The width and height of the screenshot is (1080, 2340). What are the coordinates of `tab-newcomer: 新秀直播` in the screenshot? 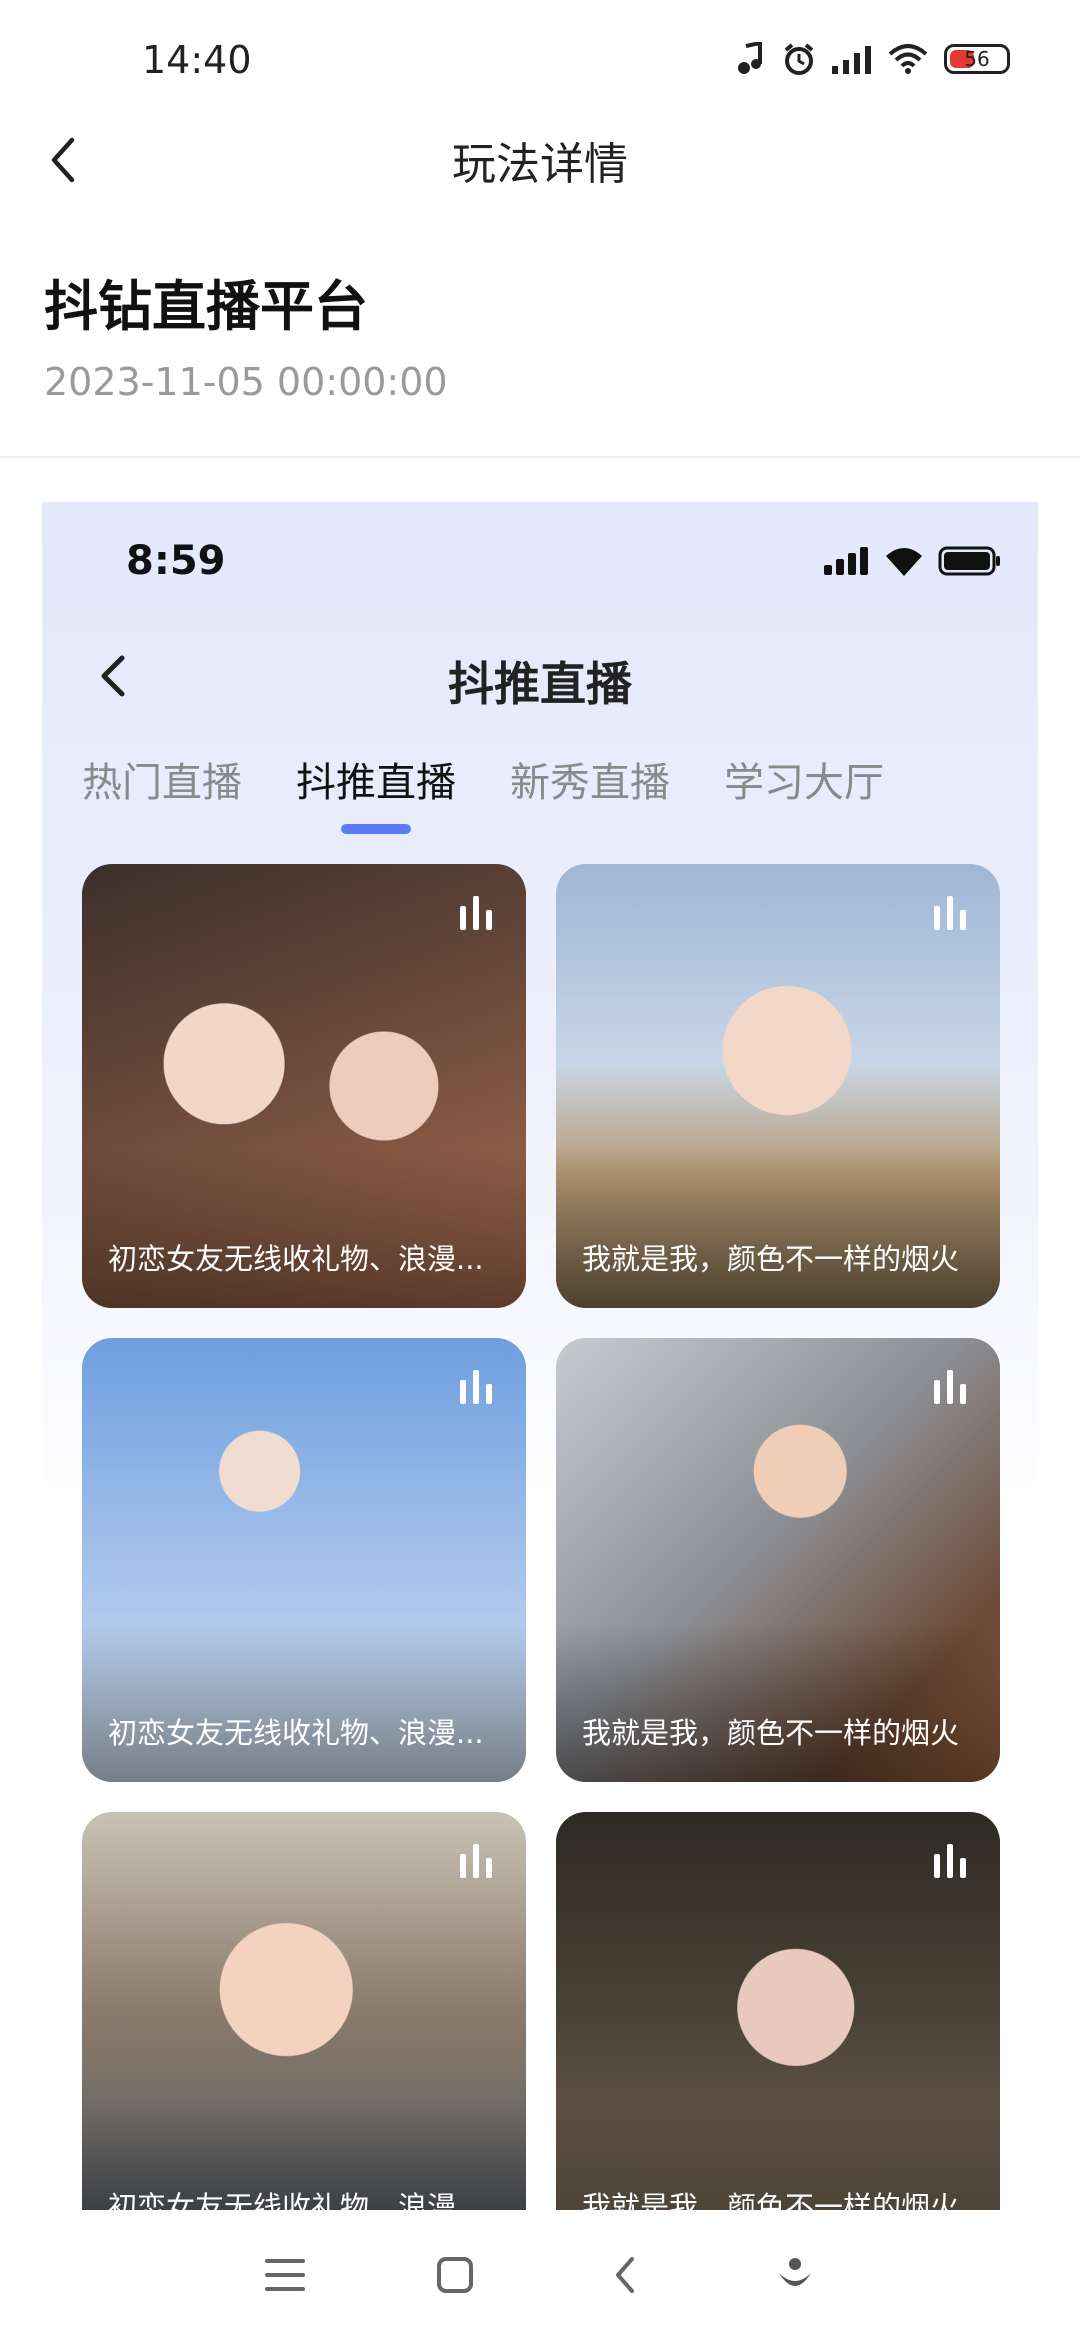 It's located at (590, 783).